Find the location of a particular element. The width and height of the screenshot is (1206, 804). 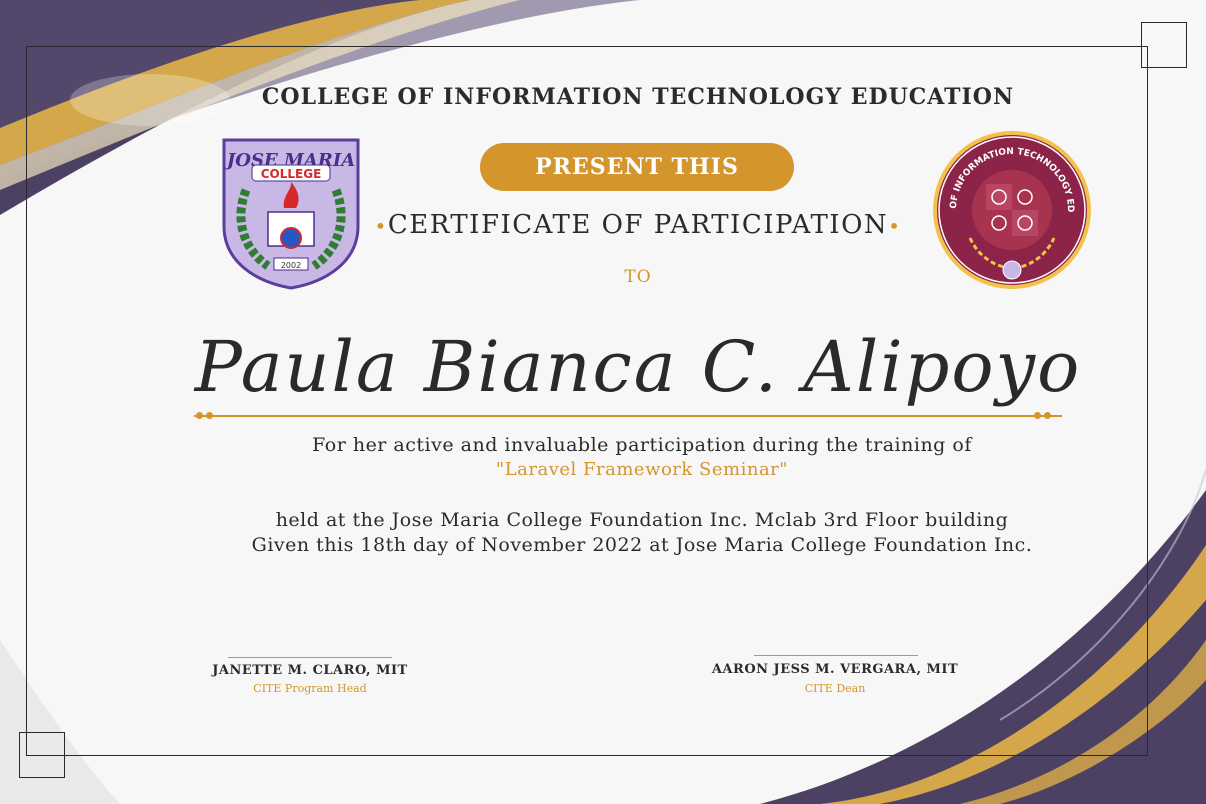

signatory-name-left: JANETTE M. CLARO, MIT is located at coordinates (310, 670).